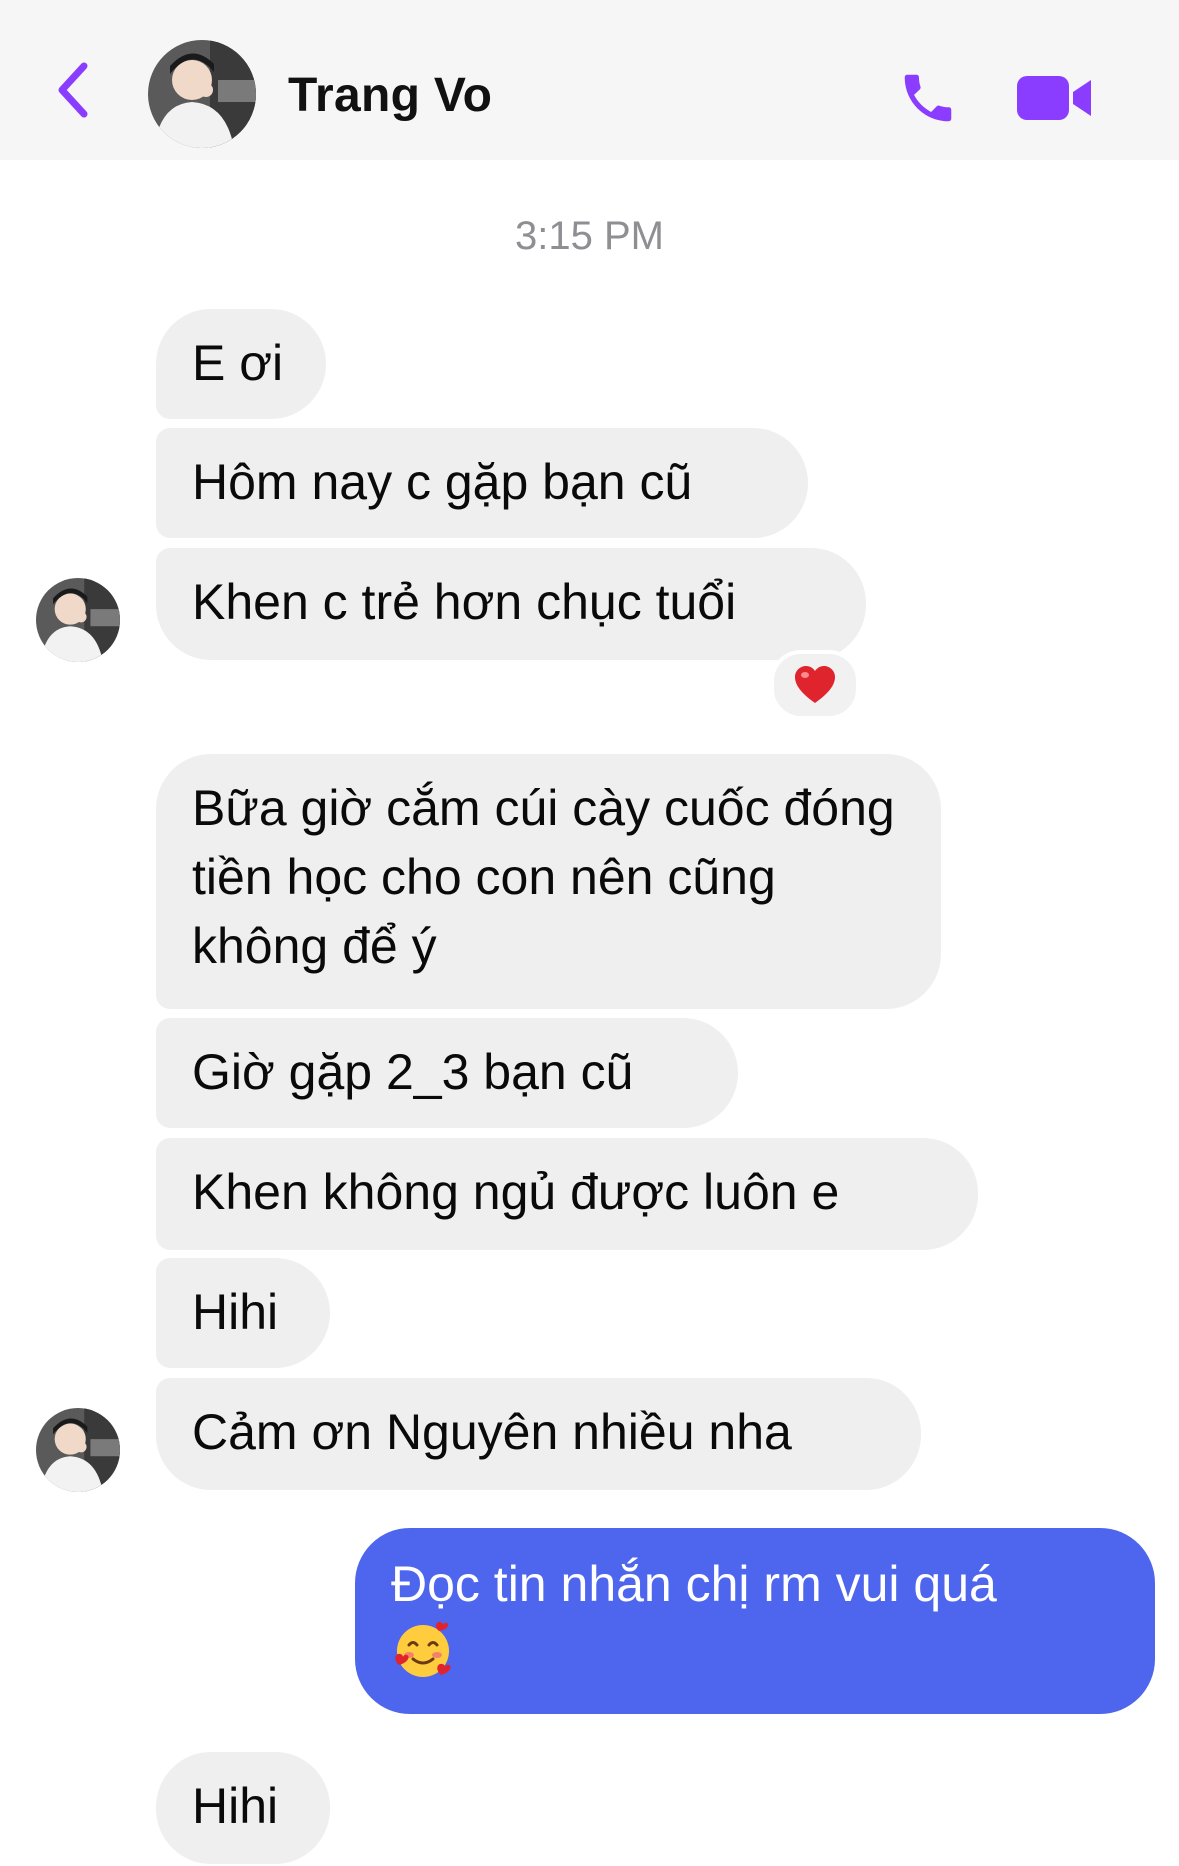  Describe the element at coordinates (238, 363) in the screenshot. I see `message-text: E ơi` at that location.